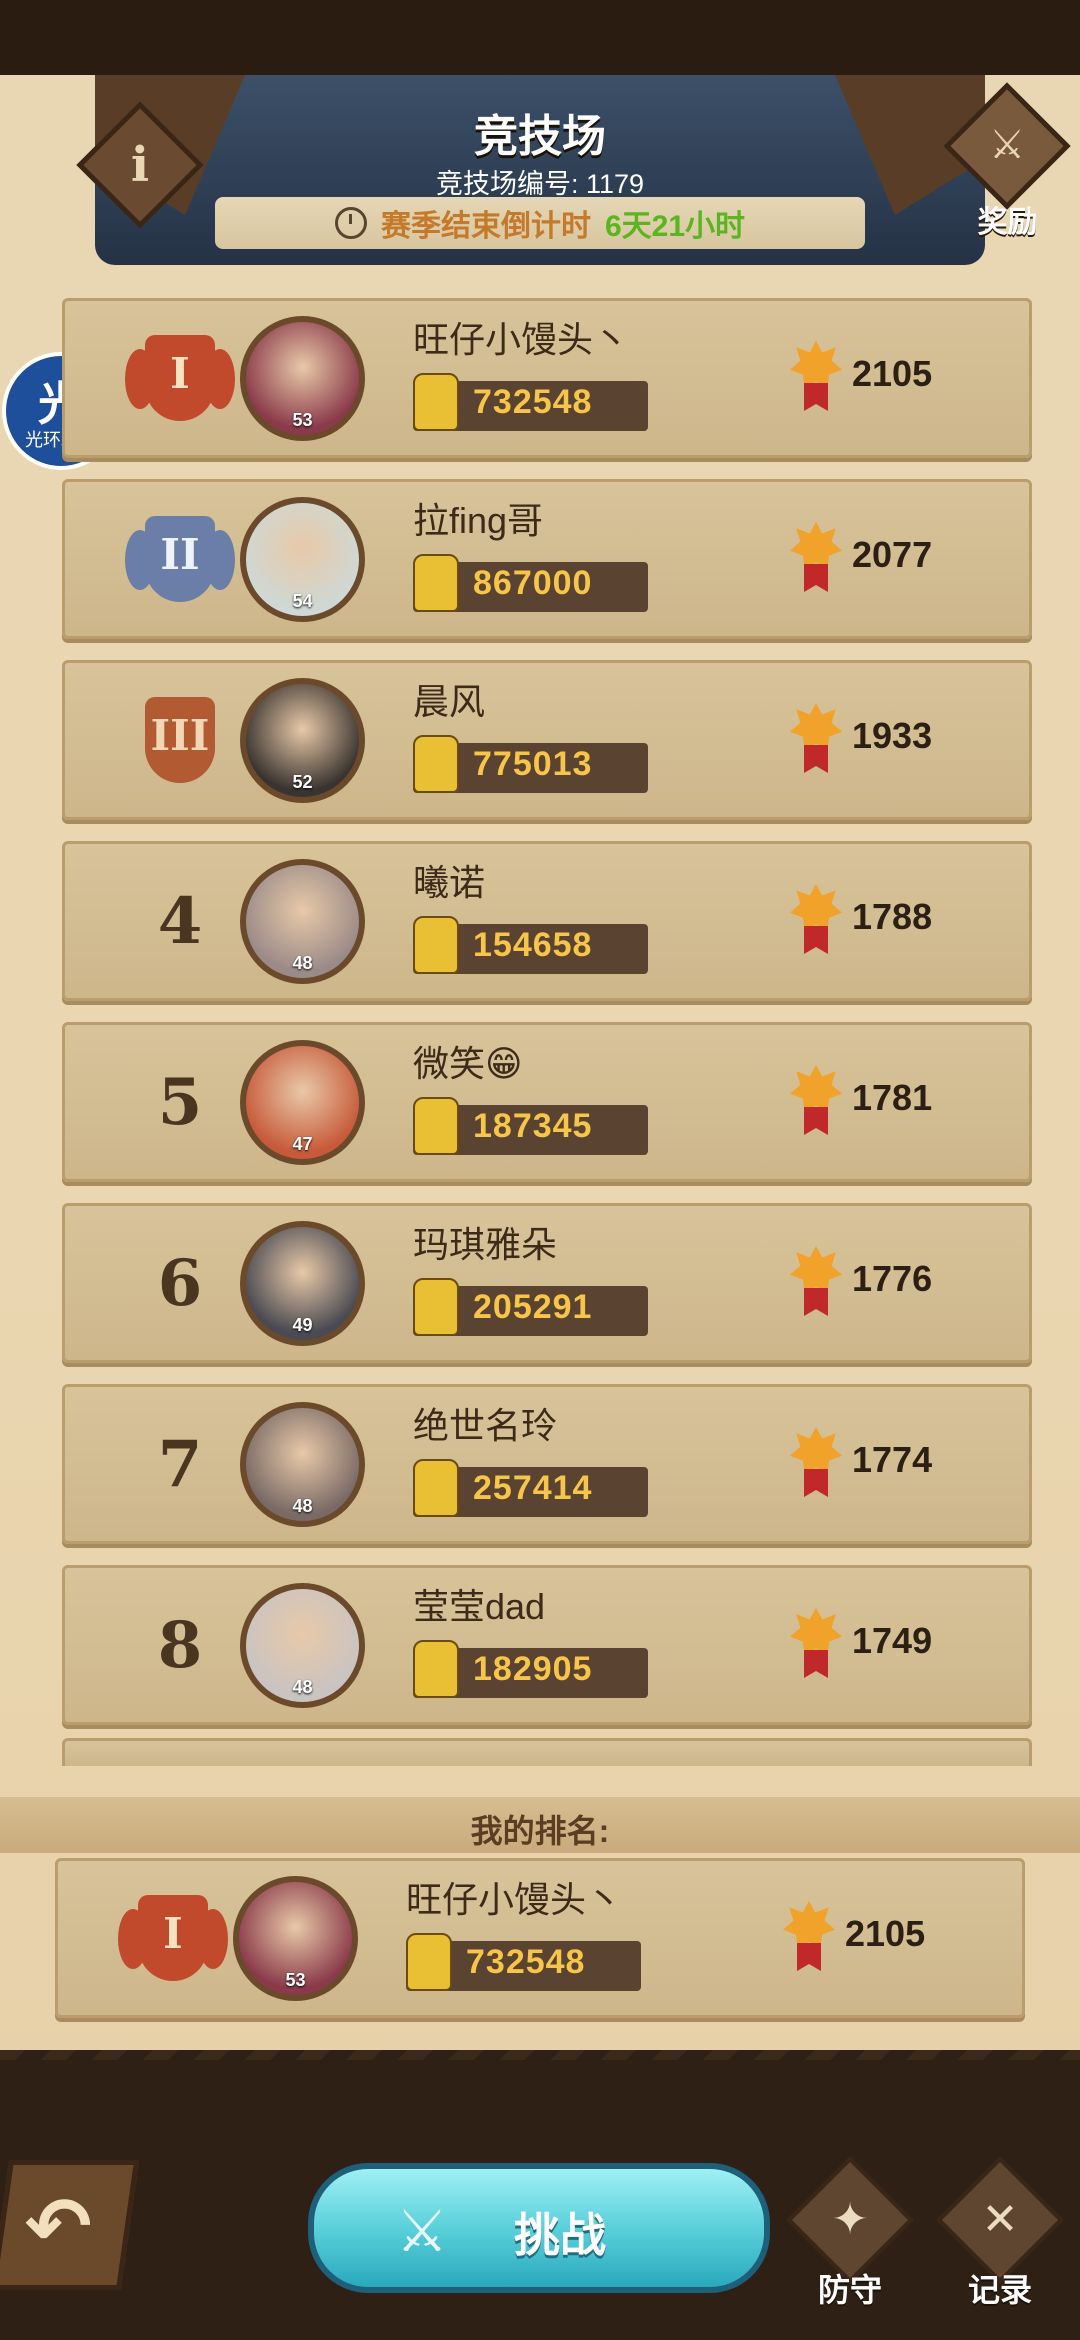 This screenshot has height=2340, width=1080. I want to click on challenge-label: 挑战, so click(560, 2235).